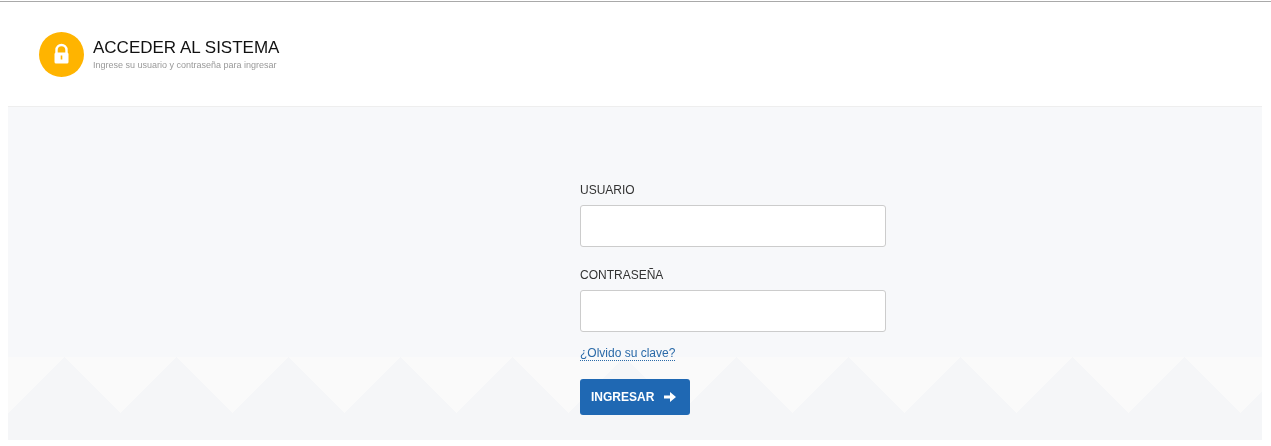 The height and width of the screenshot is (446, 1271). Describe the element at coordinates (670, 397) in the screenshot. I see `arrow-right-icon` at that location.